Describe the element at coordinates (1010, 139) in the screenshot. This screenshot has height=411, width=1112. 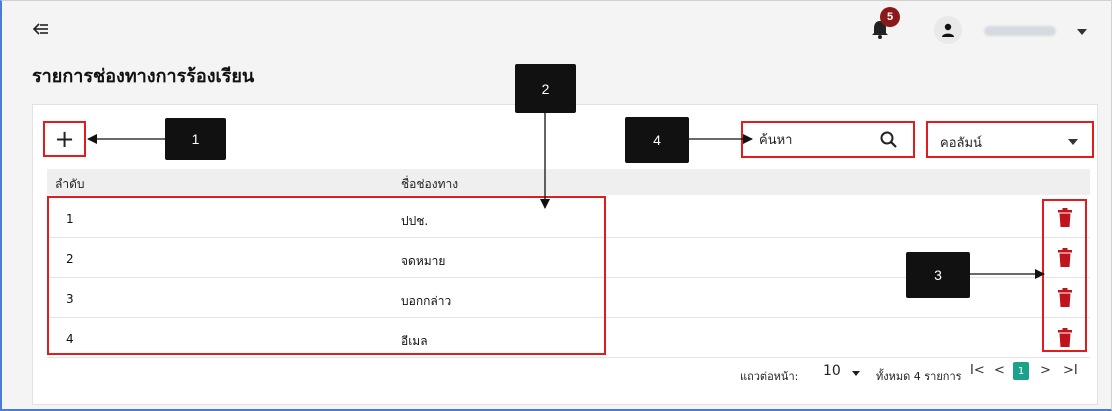
I see `column-select: คอลัมน์` at that location.